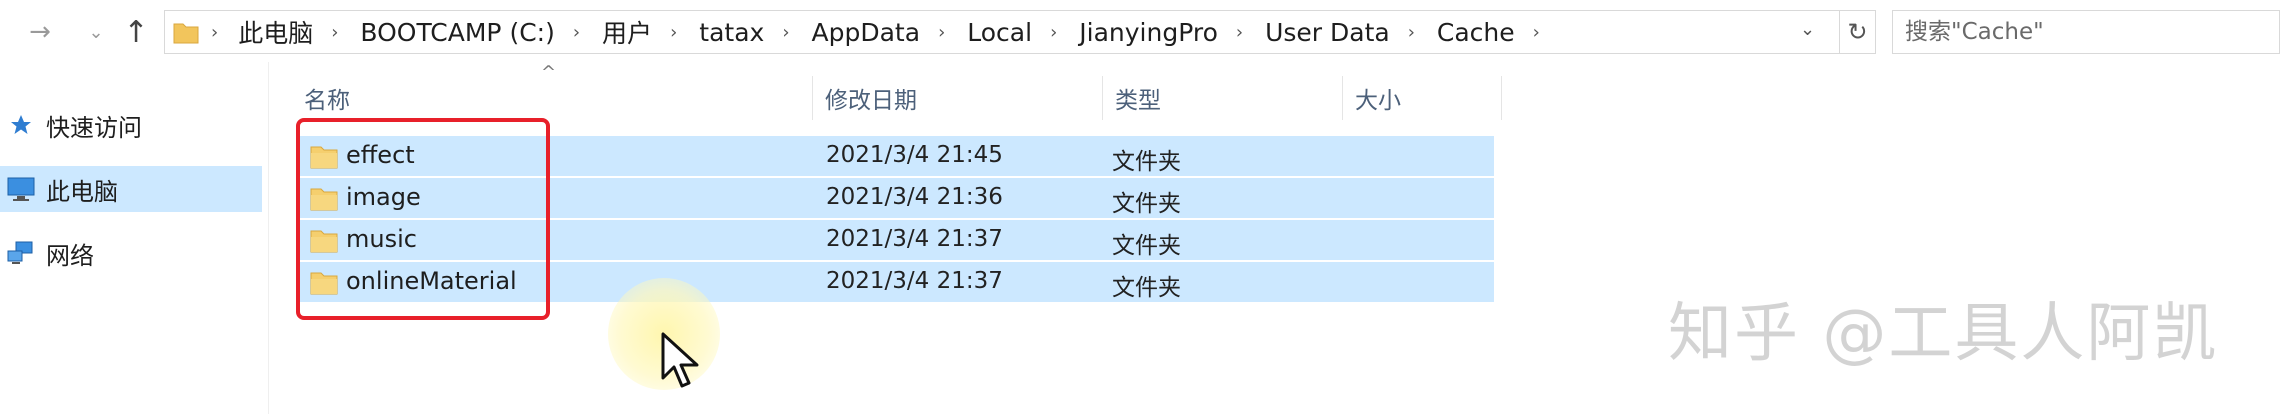 The image size is (2280, 414). Describe the element at coordinates (866, 32) in the screenshot. I see `breadcrumb-item: AppData` at that location.